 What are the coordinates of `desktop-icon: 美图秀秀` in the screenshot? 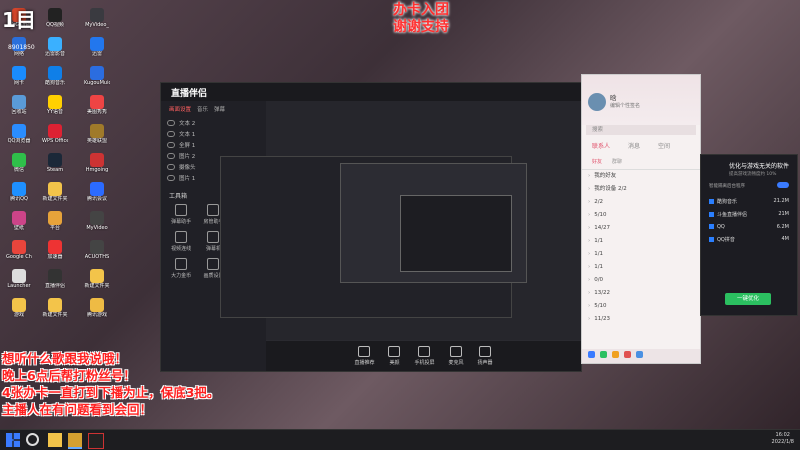 It's located at (97, 105).